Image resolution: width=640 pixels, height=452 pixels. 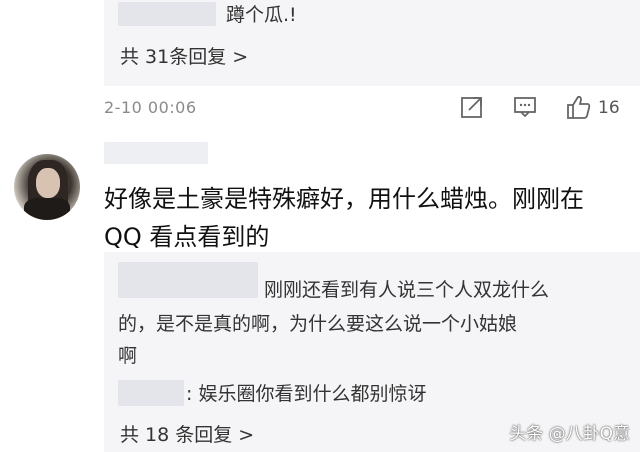 I want to click on more-replies-link: 共 31条回复 >, so click(x=184, y=55).